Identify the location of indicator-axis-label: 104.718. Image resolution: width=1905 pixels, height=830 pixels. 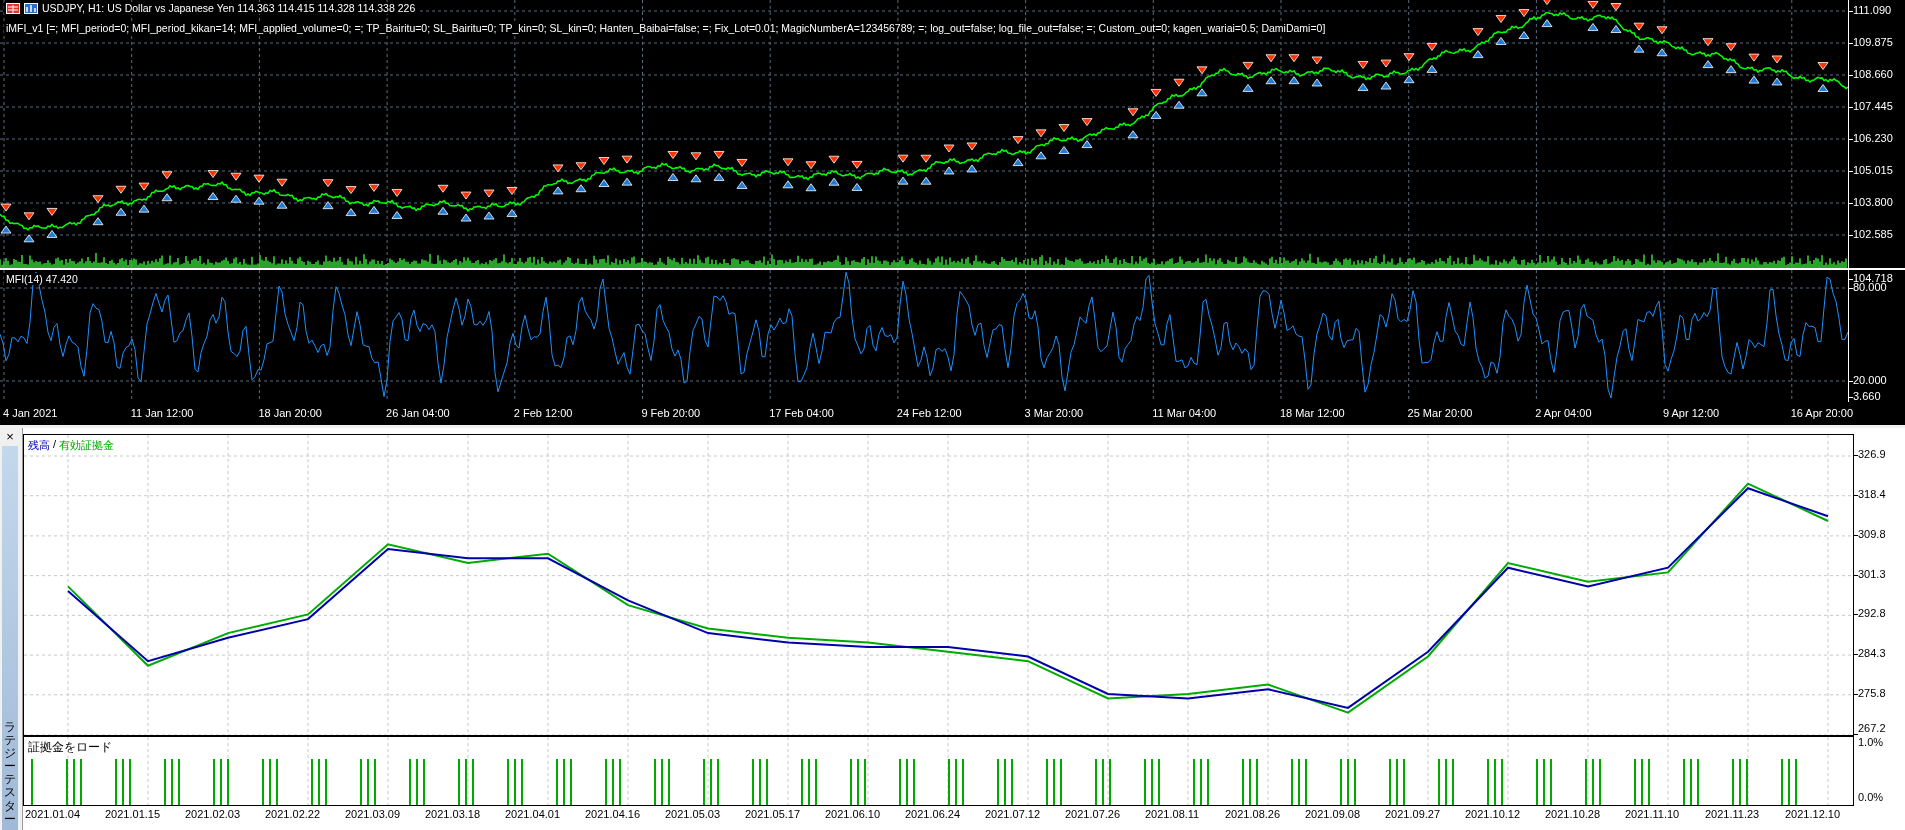
(1873, 278).